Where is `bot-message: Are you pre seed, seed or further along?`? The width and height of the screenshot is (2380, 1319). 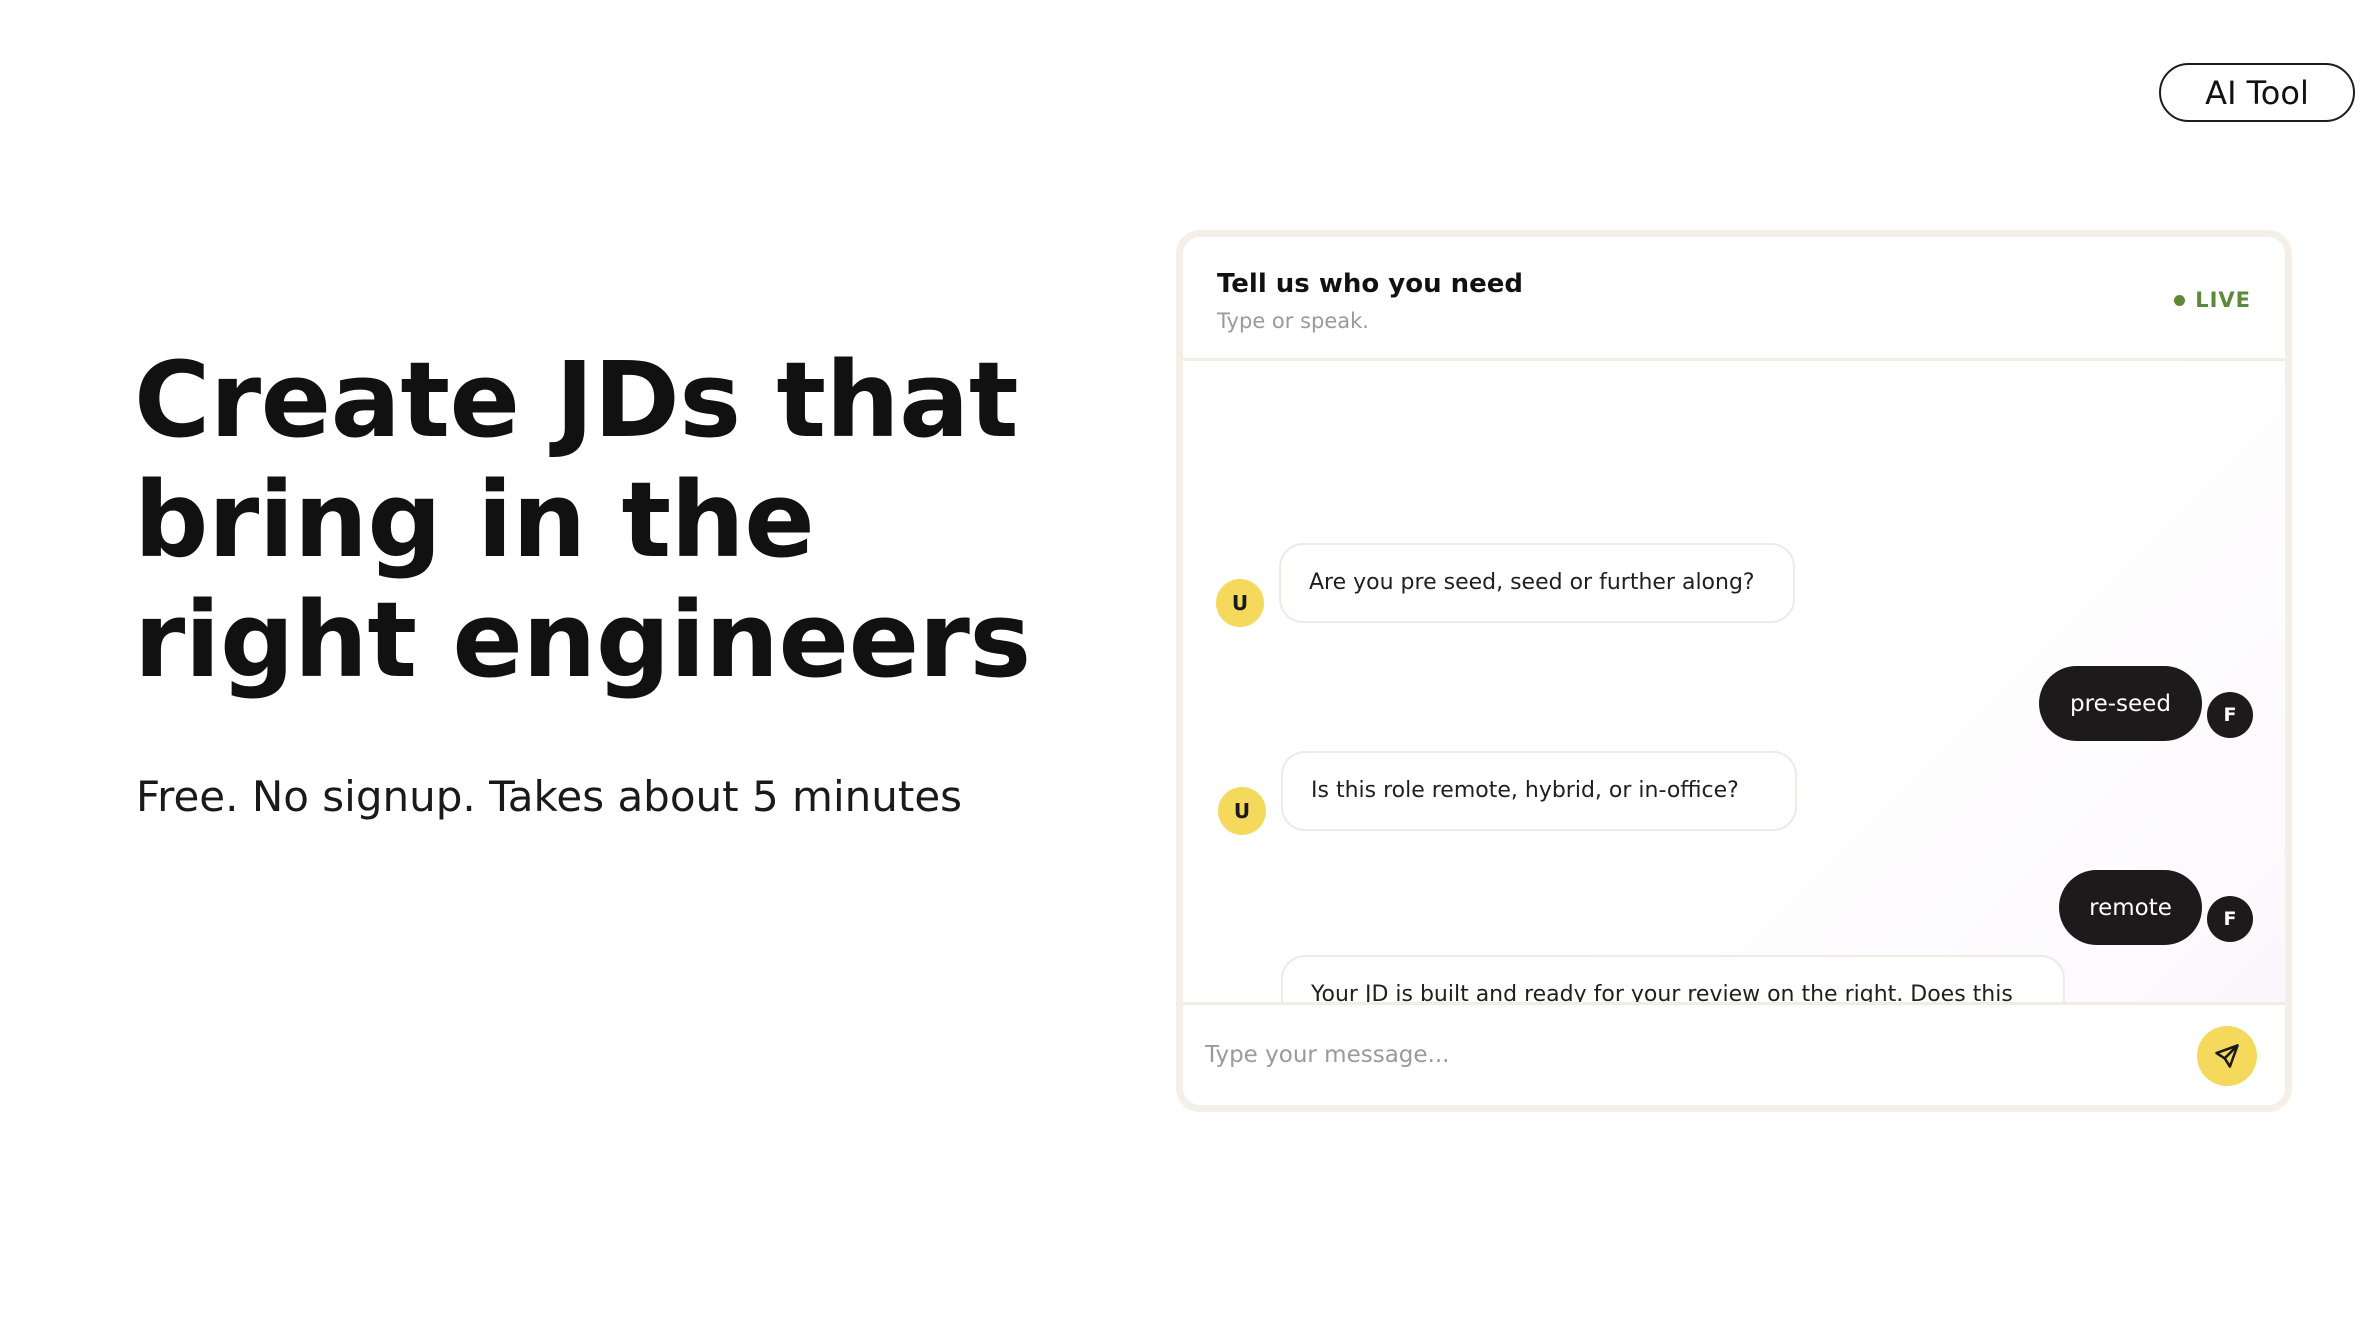
bot-message: Are you pre seed, seed or further along? is located at coordinates (1537, 583).